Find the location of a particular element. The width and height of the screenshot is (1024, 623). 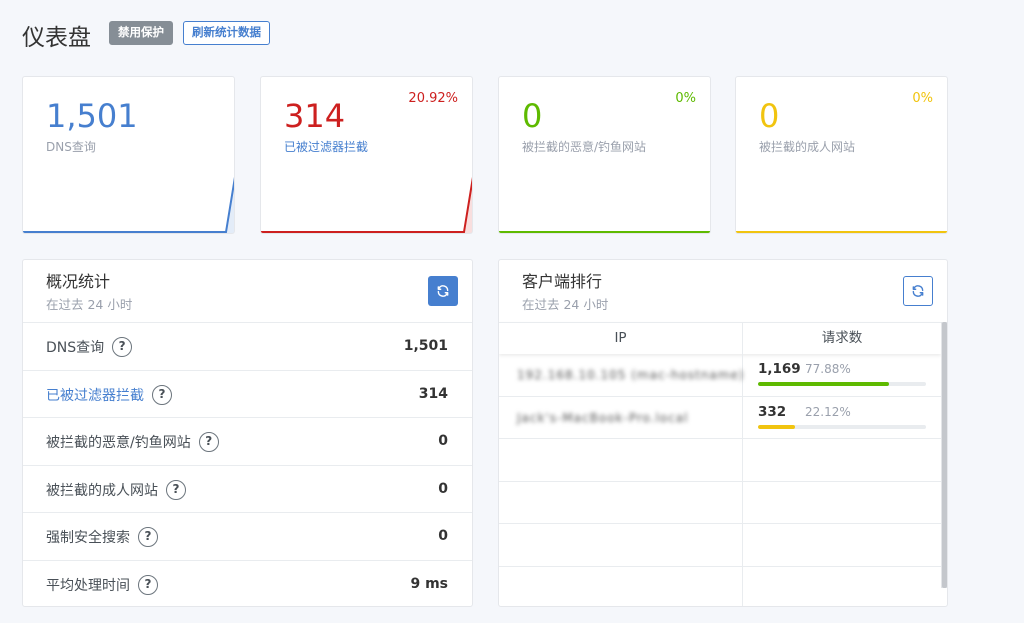

row-label: 被拦截的成人网站 is located at coordinates (102, 490).